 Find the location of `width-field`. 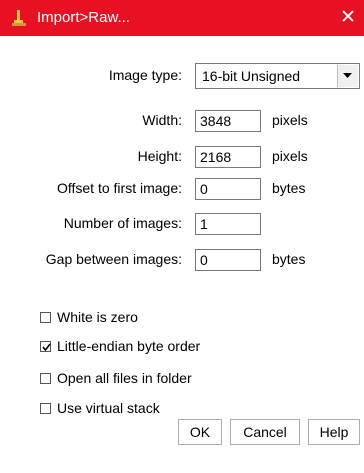

width-field is located at coordinates (228, 121).